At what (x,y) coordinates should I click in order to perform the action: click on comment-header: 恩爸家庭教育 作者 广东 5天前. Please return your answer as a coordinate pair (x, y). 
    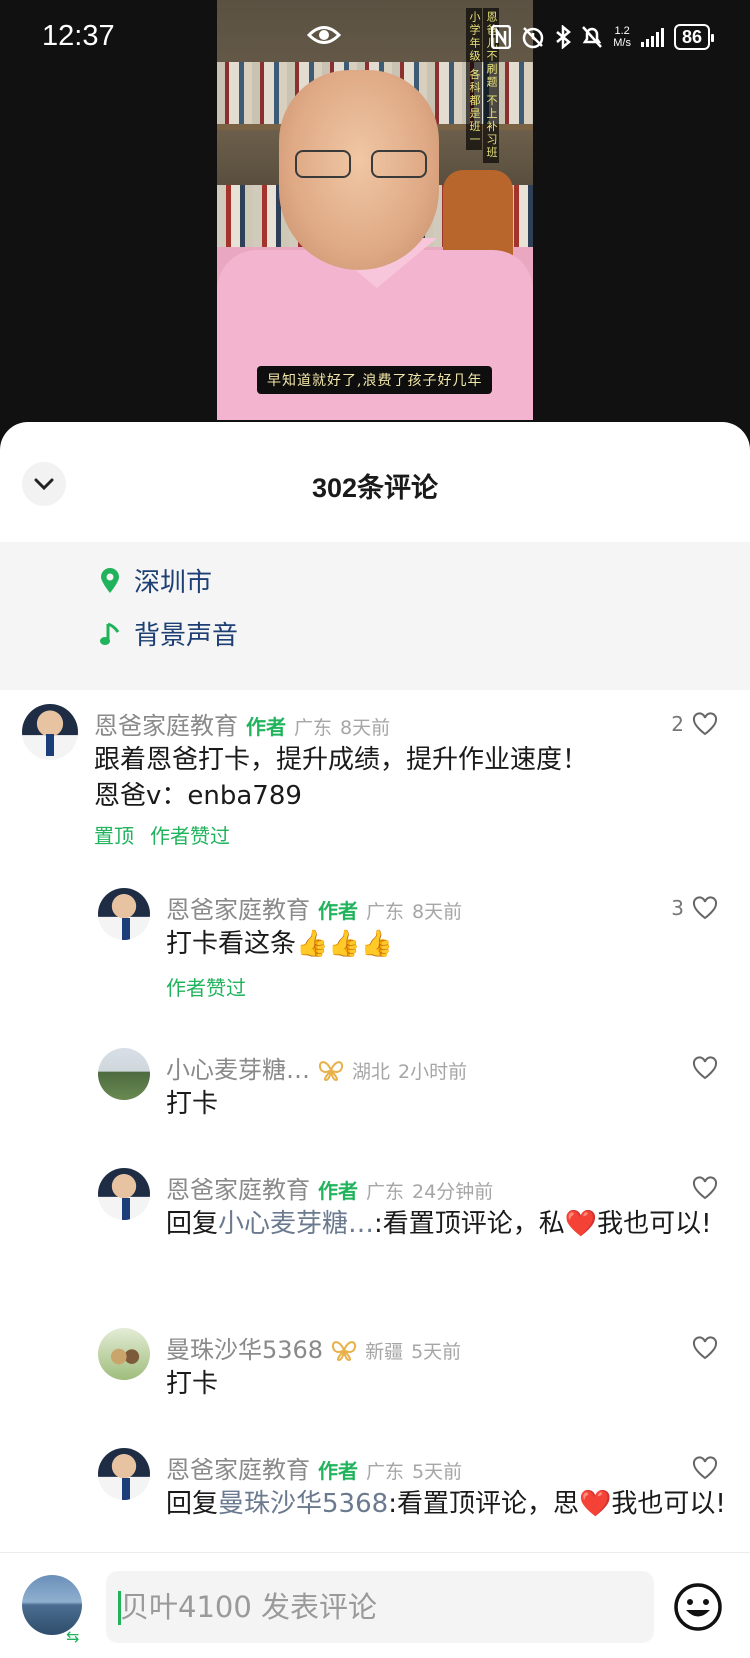
    Looking at the image, I should click on (314, 1467).